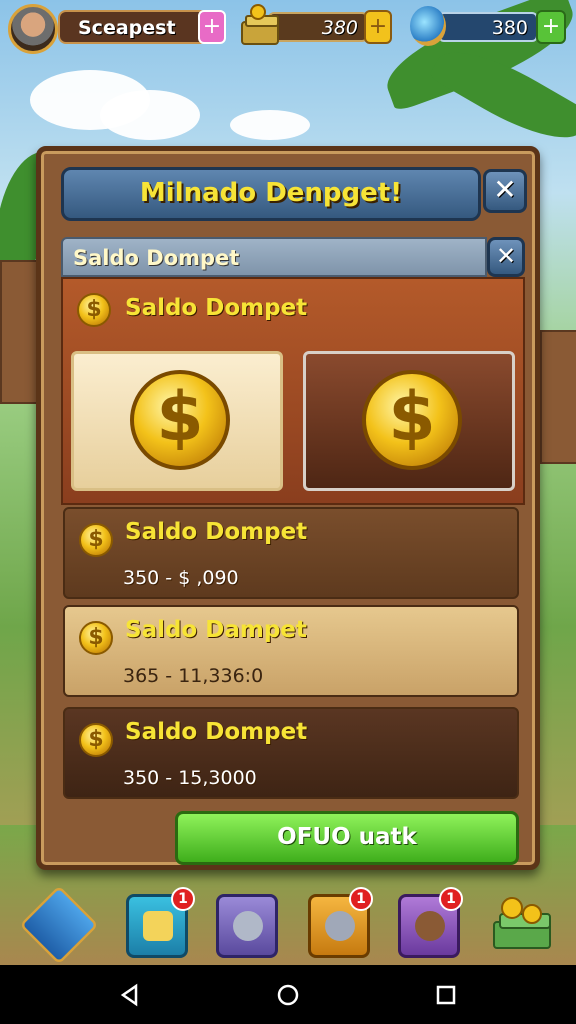 The image size is (576, 1024). What do you see at coordinates (127, 28) in the screenshot?
I see `player-name: Sceapest` at bounding box center [127, 28].